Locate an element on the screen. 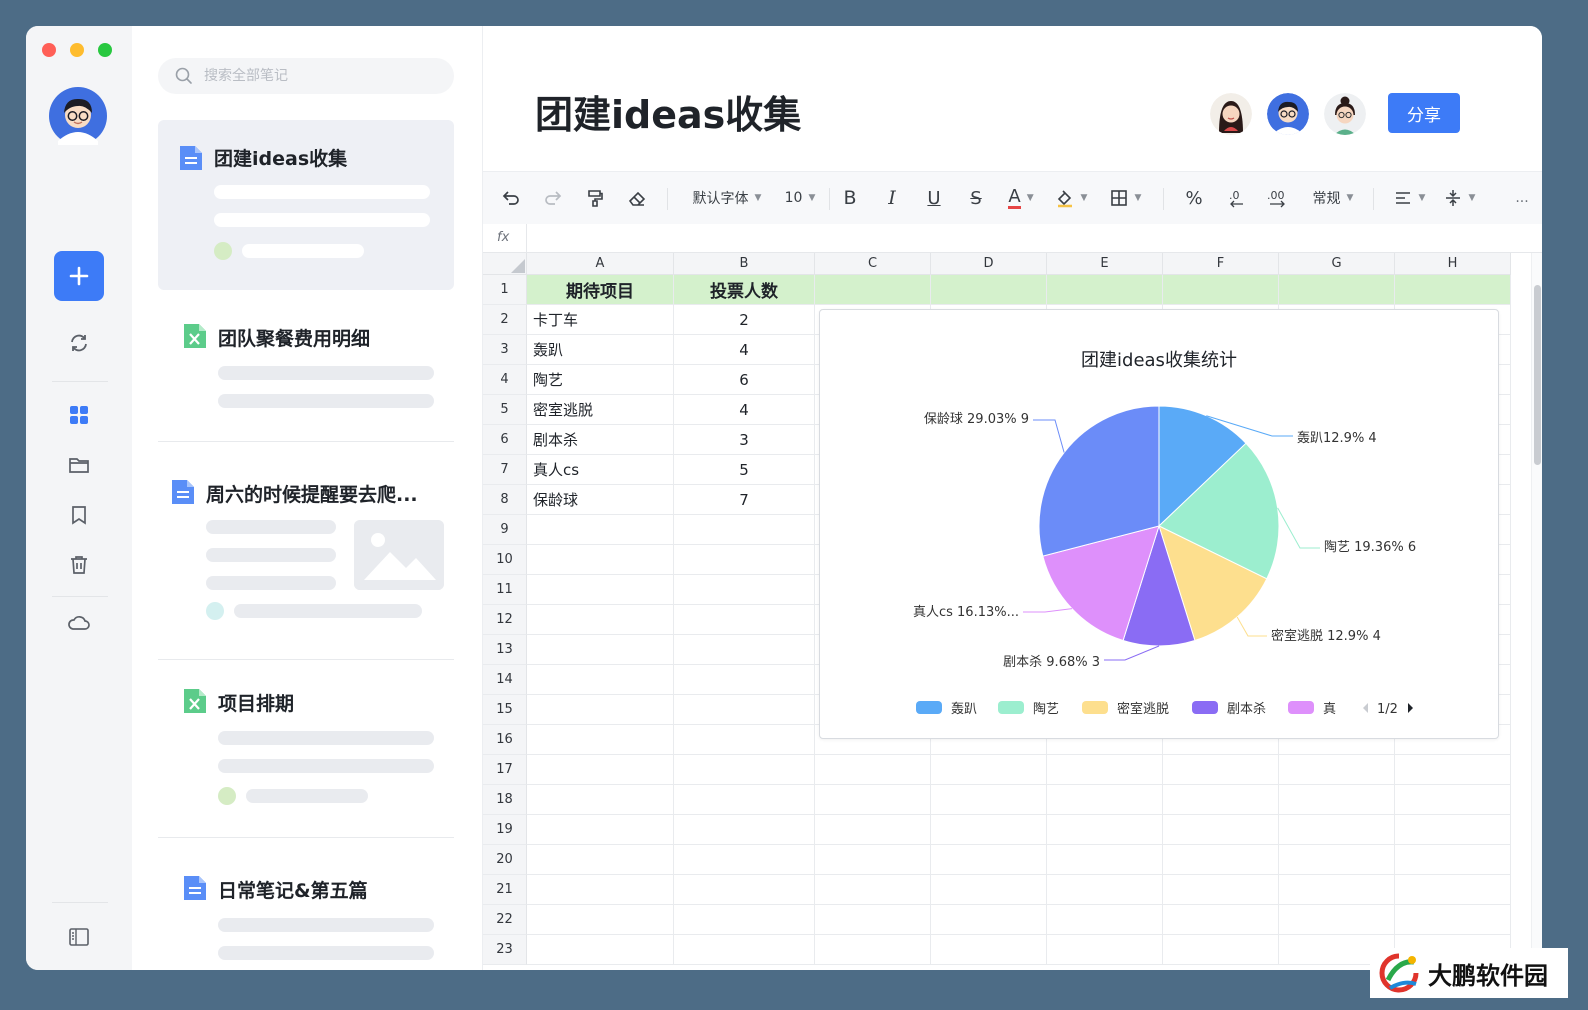  search-input is located at coordinates (324, 76).